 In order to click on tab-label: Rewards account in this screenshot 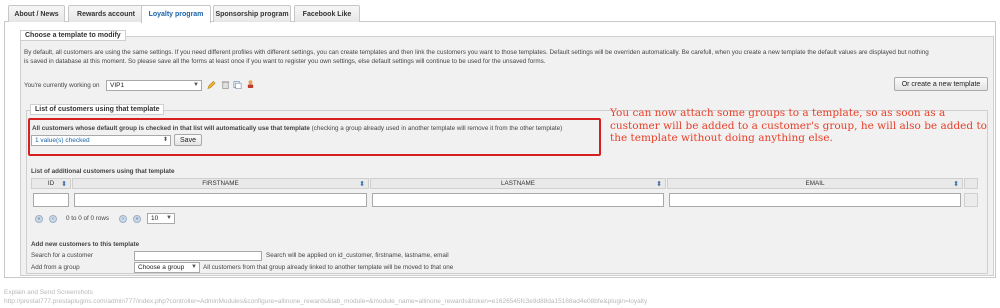, I will do `click(106, 14)`.